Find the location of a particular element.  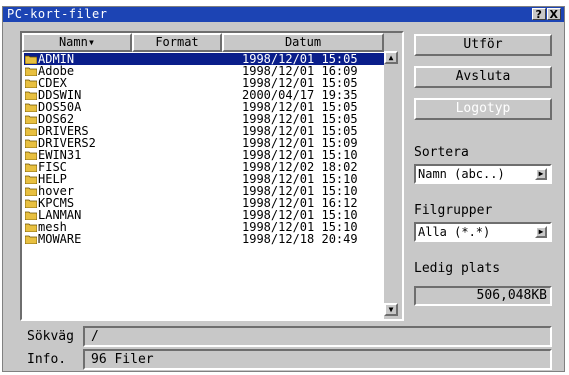

title-bar: PC-kort-filer ? X is located at coordinates (283, 14).